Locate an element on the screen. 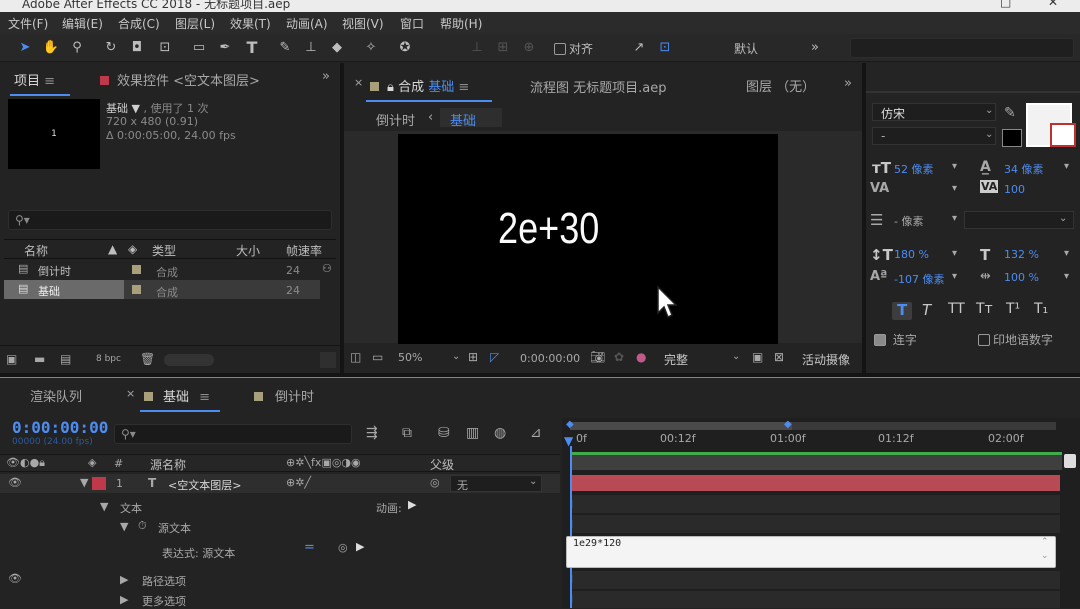  rectangle-tool-icon: ▭ is located at coordinates (199, 48).